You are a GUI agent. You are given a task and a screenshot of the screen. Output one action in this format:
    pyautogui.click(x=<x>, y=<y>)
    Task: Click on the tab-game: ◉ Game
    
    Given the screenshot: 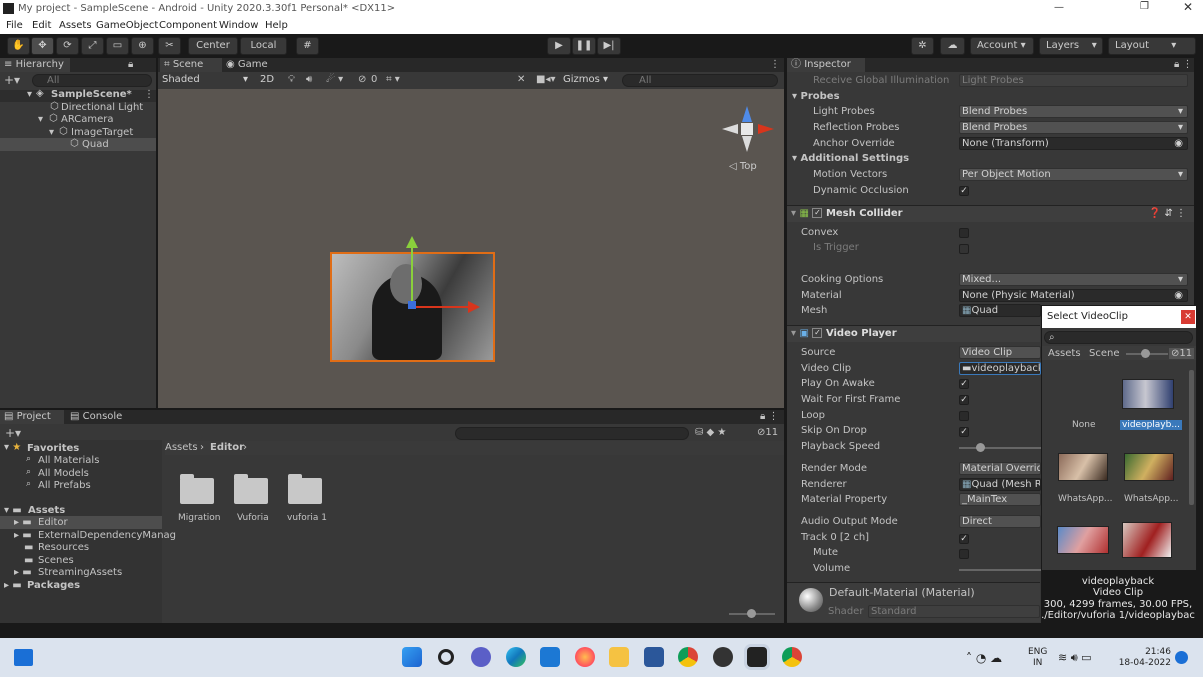 What is the action you would take?
    pyautogui.click(x=252, y=65)
    